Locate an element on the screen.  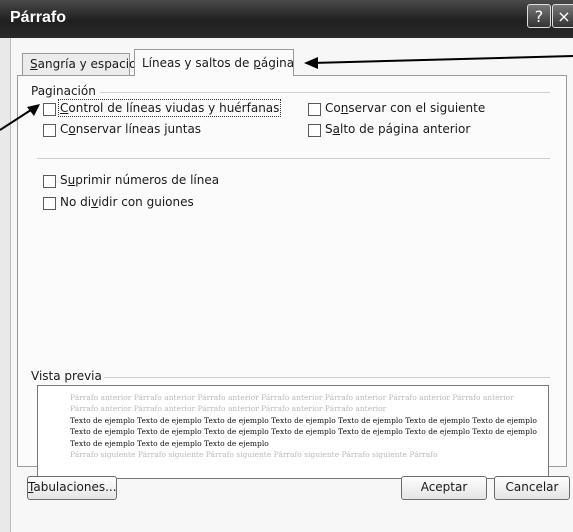
arrow-to-tab-icon is located at coordinates (438, 62).